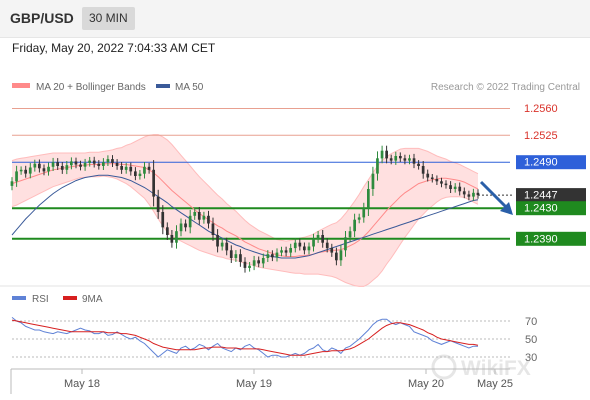 Image resolution: width=590 pixels, height=400 pixels. I want to click on forecast-arrow-icon, so click(496, 197).